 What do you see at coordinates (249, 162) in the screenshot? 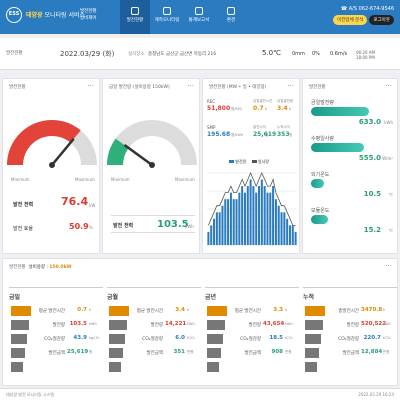
I see `chart-legend: 발전량 일사량` at bounding box center [249, 162].